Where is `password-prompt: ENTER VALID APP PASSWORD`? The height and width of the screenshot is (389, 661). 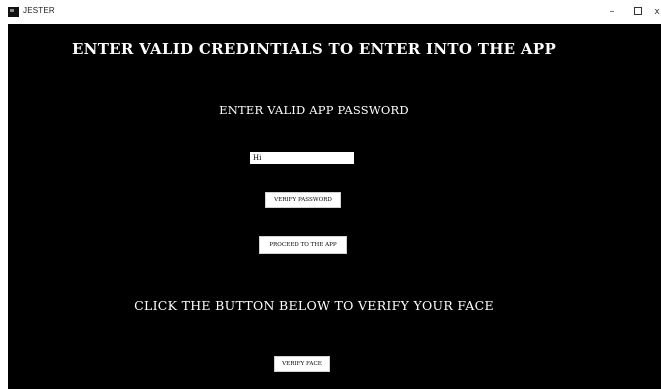
password-prompt: ENTER VALID APP PASSWORD is located at coordinates (314, 110).